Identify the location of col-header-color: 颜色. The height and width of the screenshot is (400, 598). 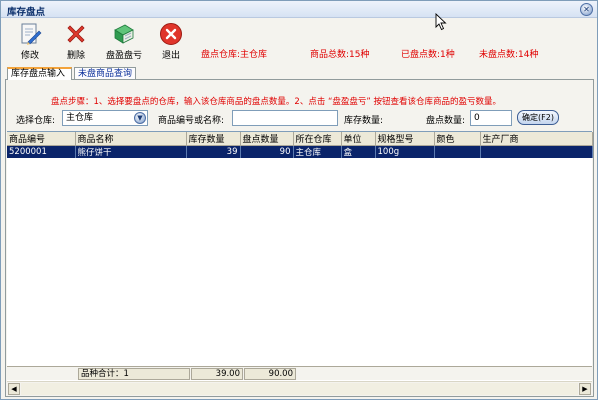
(457, 139).